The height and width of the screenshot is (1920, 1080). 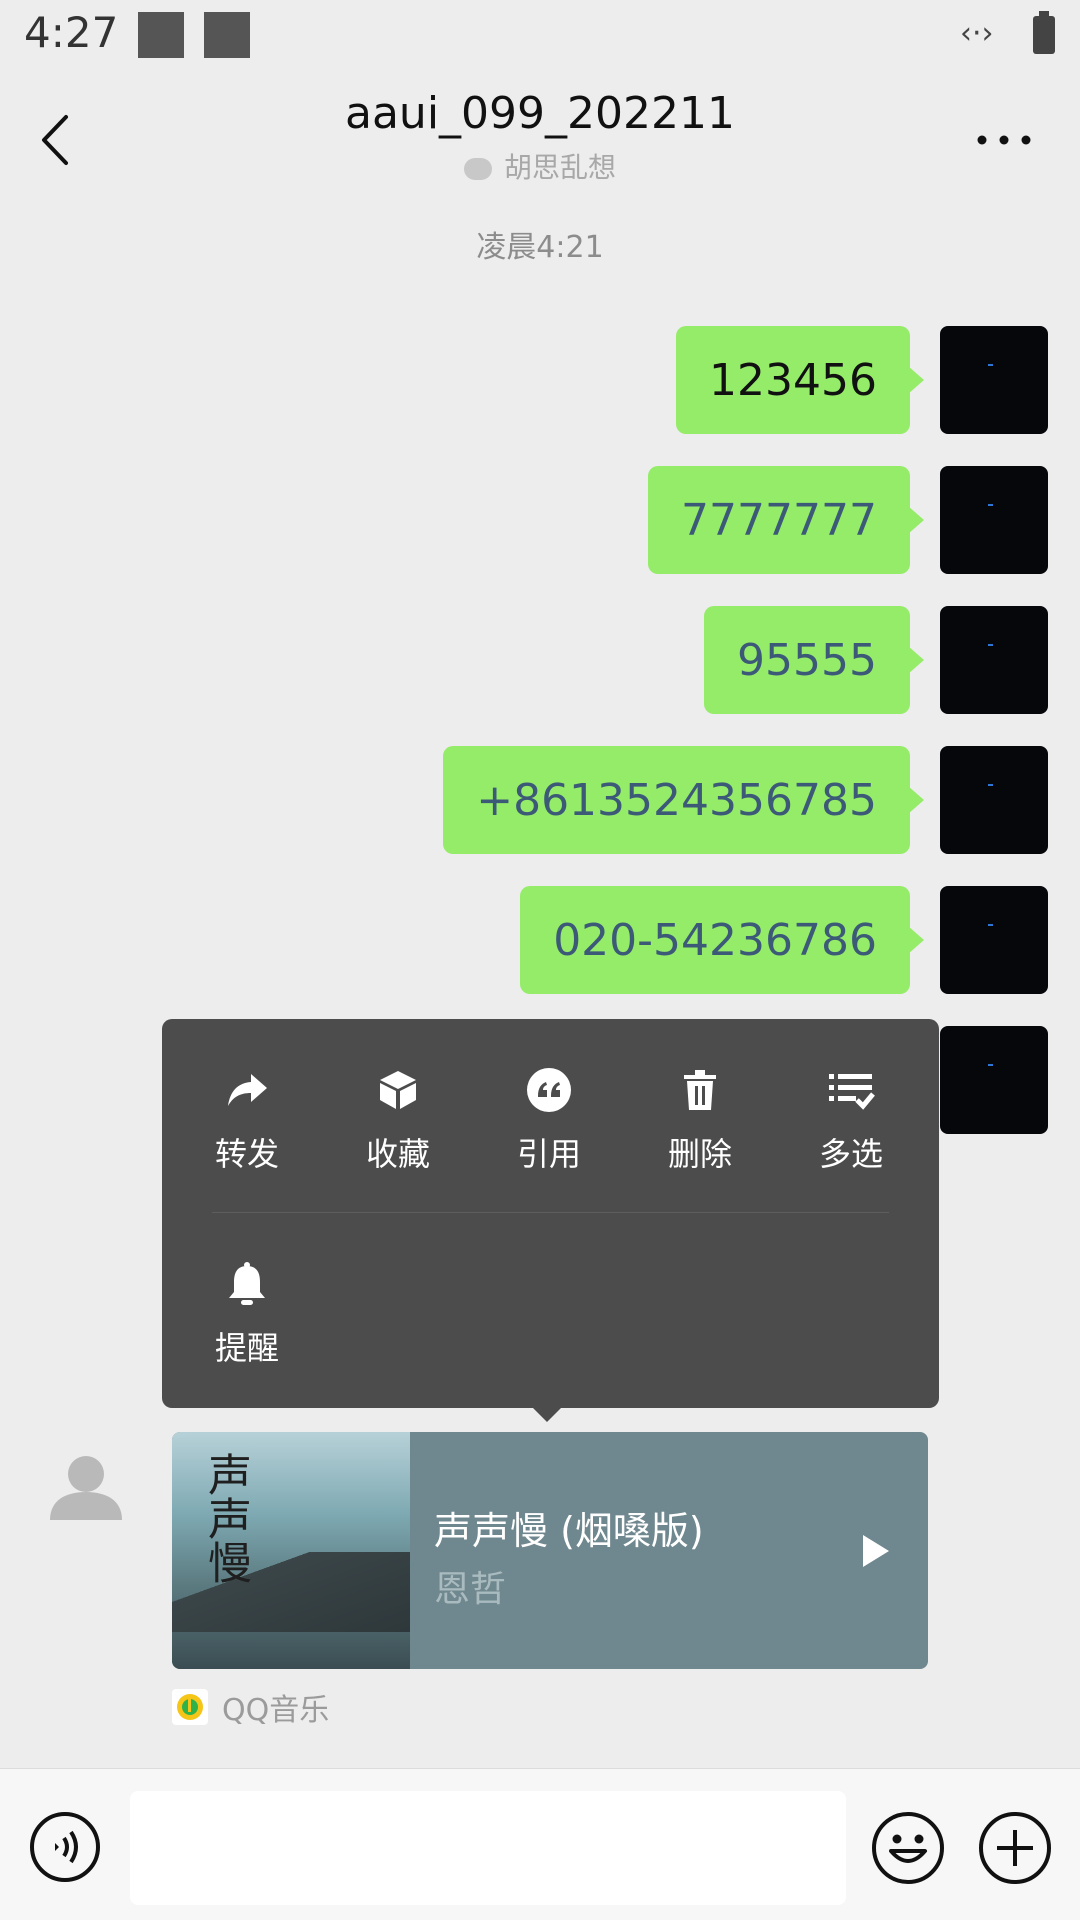 I want to click on voice-button, so click(x=65, y=1847).